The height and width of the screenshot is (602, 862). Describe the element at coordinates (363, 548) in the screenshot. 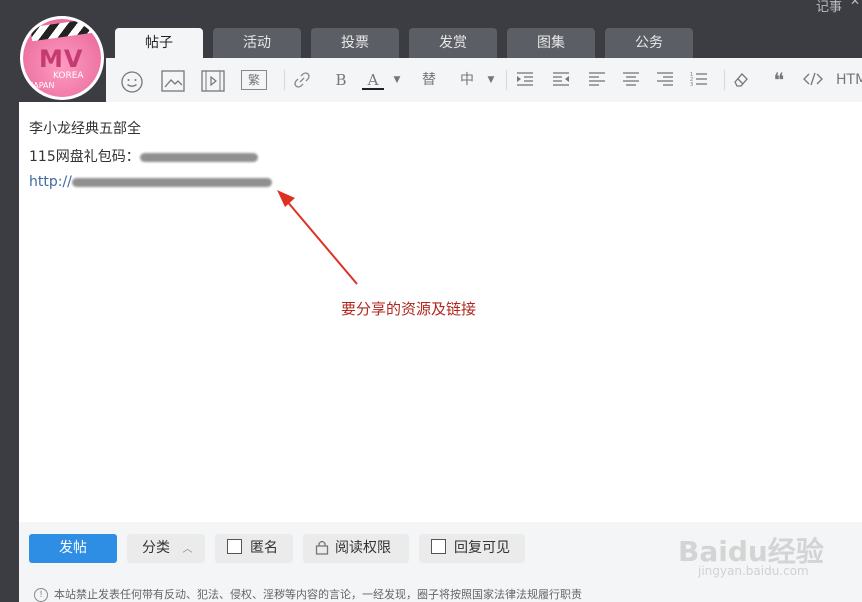

I see `read-permission-label: 阅读权限` at that location.